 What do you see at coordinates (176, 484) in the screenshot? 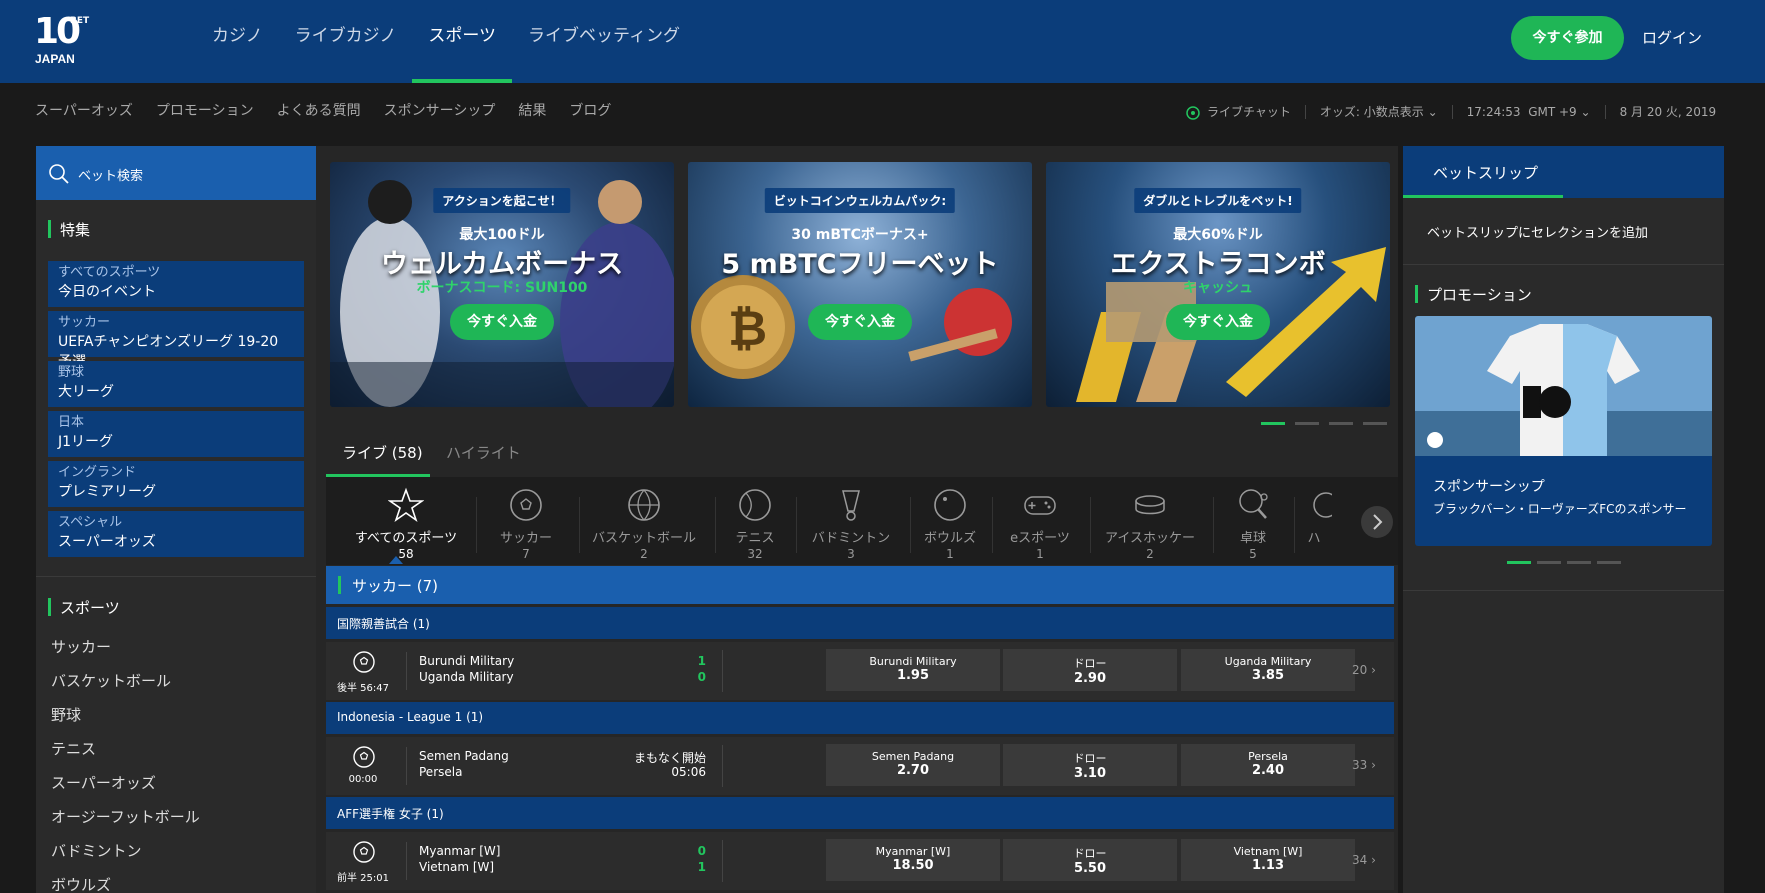
I see `featured-item: イングランド プレミアリーグ` at bounding box center [176, 484].